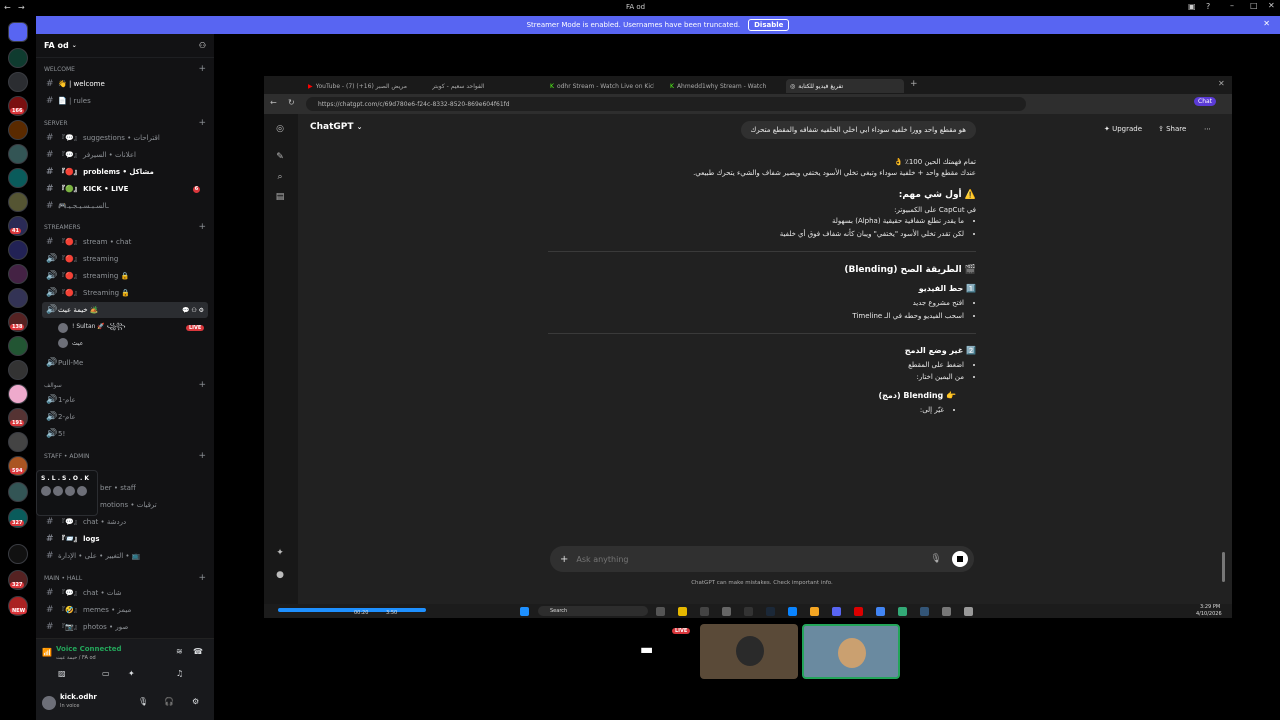 This screenshot has height=720, width=1280. What do you see at coordinates (18, 32) in the screenshot?
I see `discord-home-icon` at bounding box center [18, 32].